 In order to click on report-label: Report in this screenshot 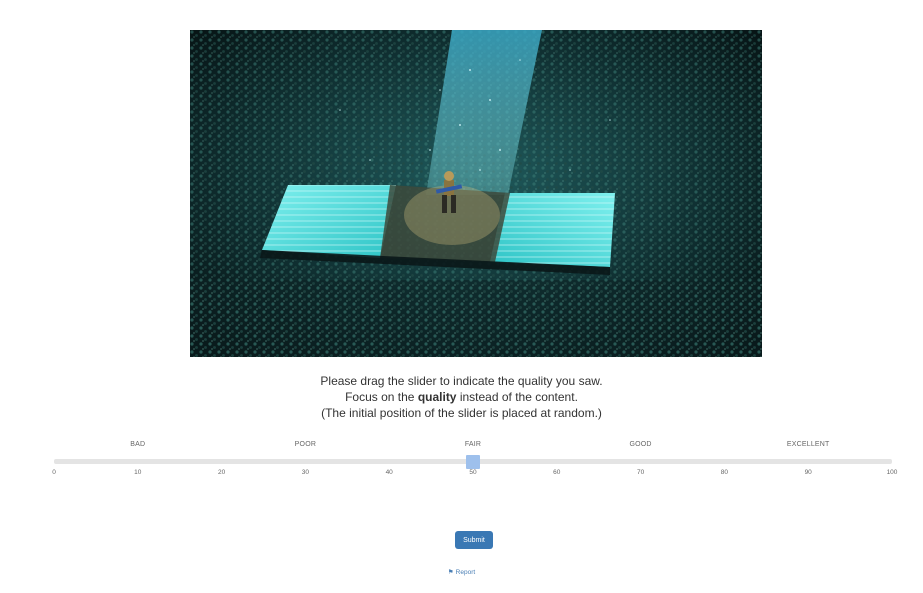, I will do `click(465, 572)`.